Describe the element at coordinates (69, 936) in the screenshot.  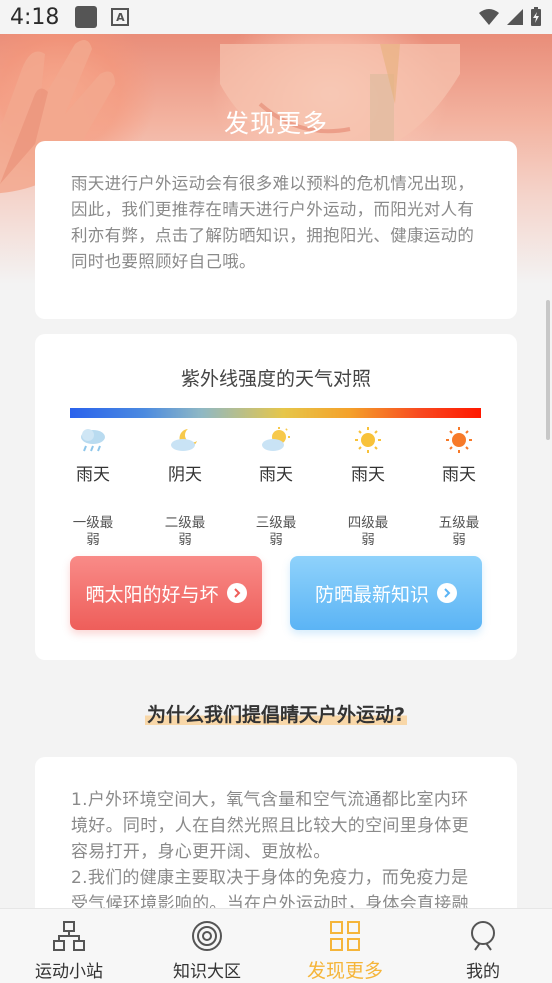
I see `sitemap-icon` at that location.